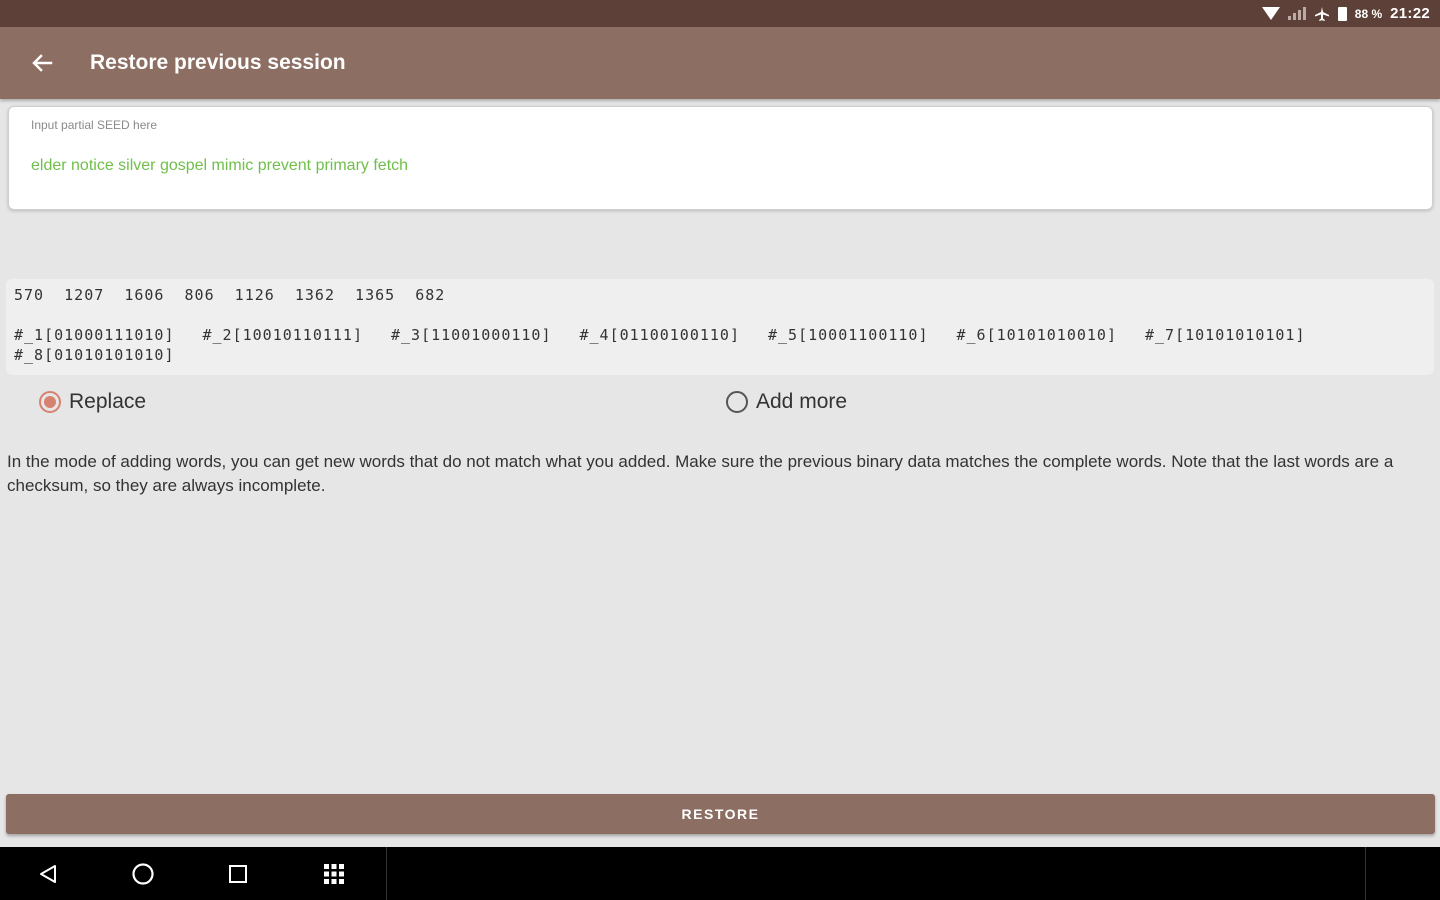 Image resolution: width=1440 pixels, height=900 pixels. Describe the element at coordinates (1270, 13) in the screenshot. I see `wifi-icon` at that location.